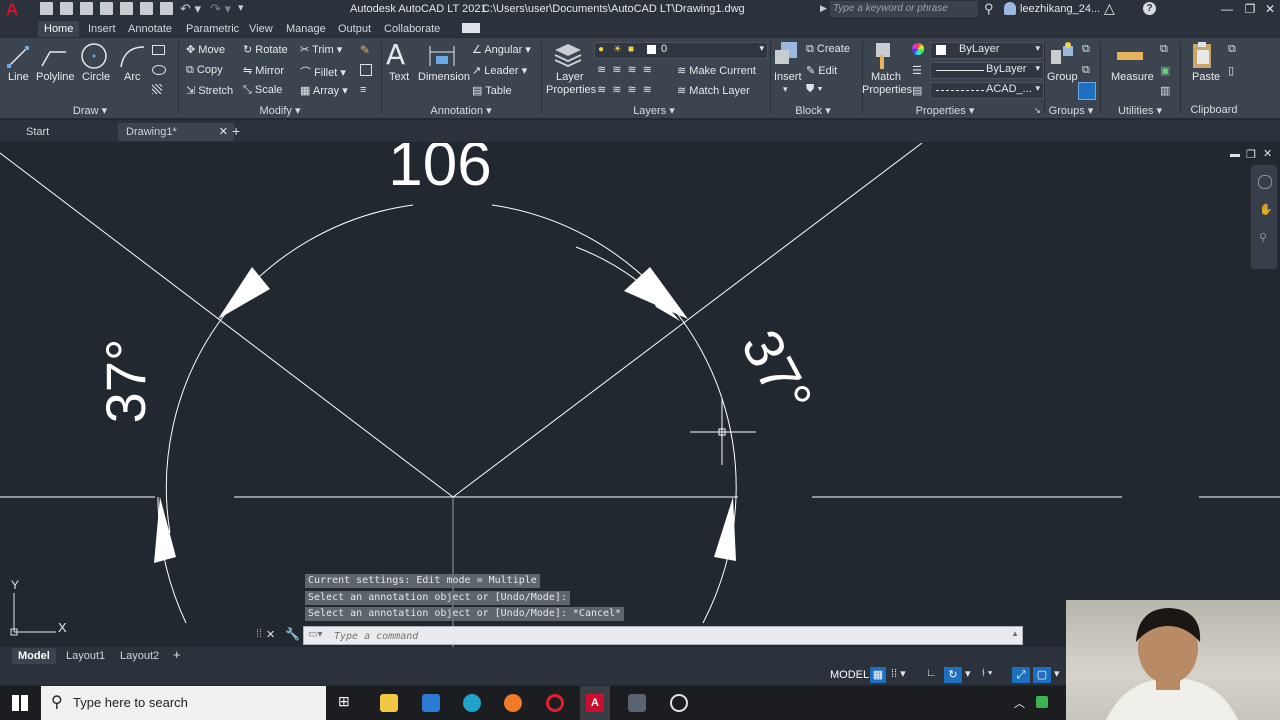 The image size is (1280, 720). What do you see at coordinates (1109, 8) in the screenshot?
I see `autodesk-app-icon: △` at bounding box center [1109, 8].